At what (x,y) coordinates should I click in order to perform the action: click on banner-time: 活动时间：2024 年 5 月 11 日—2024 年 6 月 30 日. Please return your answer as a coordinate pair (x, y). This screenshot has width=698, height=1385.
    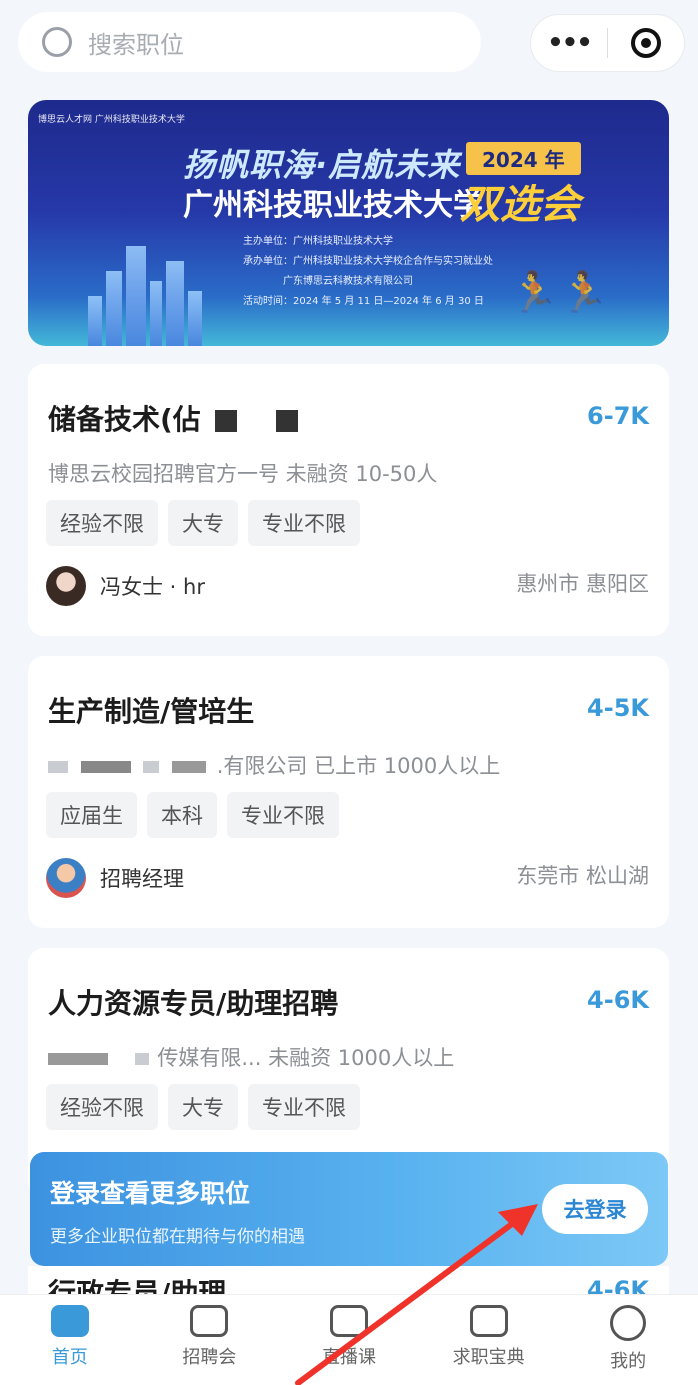
    Looking at the image, I should click on (363, 301).